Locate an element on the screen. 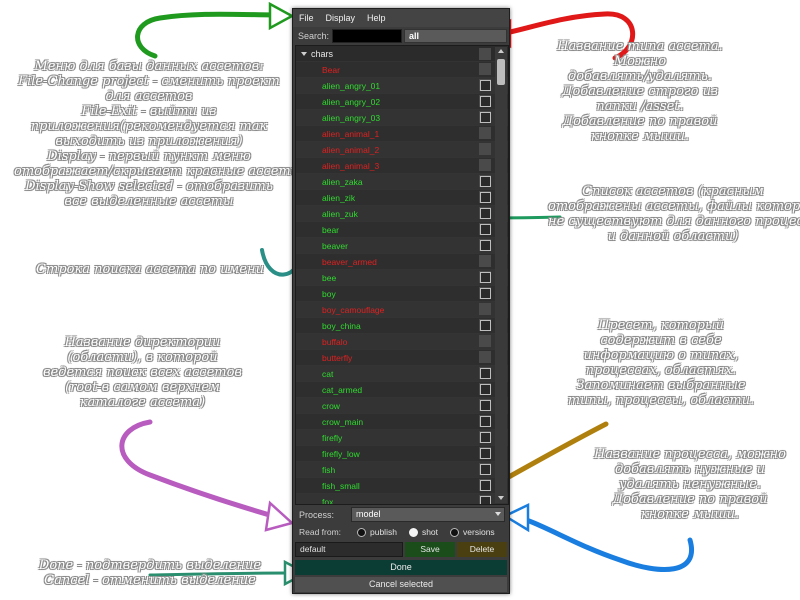  expand-triangle-icon is located at coordinates (304, 53).